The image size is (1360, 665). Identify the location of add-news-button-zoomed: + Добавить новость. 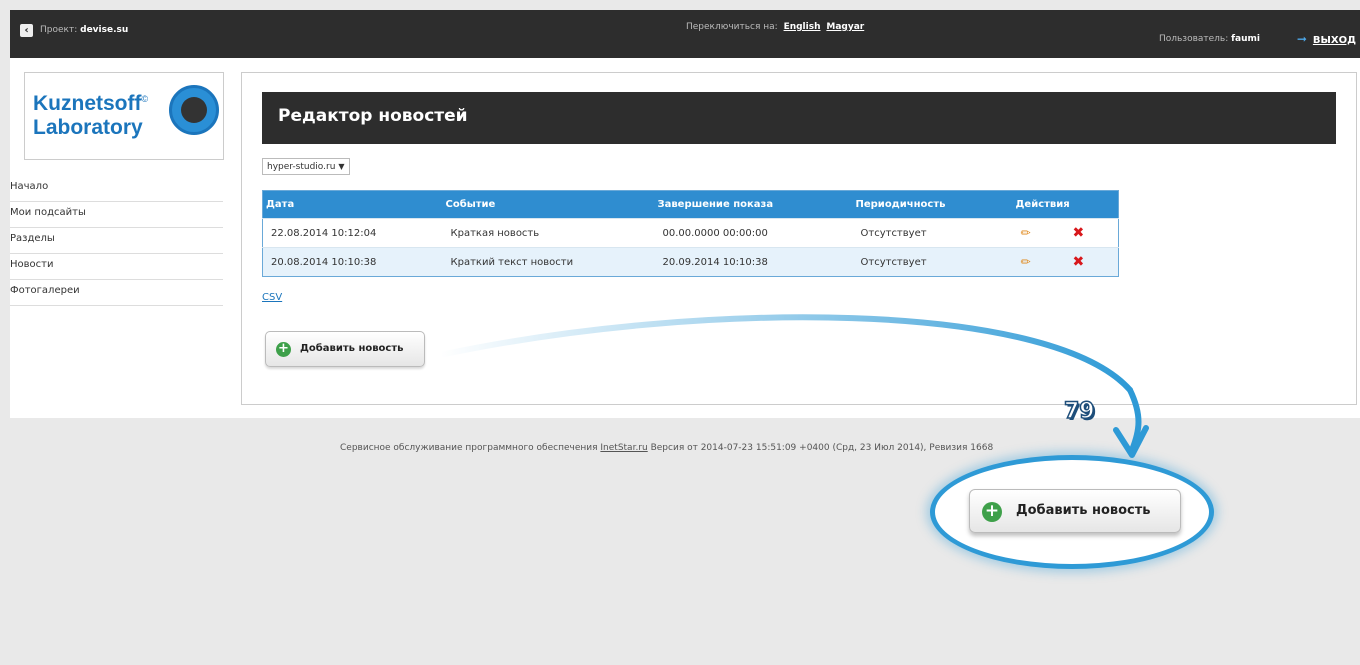
(1075, 511).